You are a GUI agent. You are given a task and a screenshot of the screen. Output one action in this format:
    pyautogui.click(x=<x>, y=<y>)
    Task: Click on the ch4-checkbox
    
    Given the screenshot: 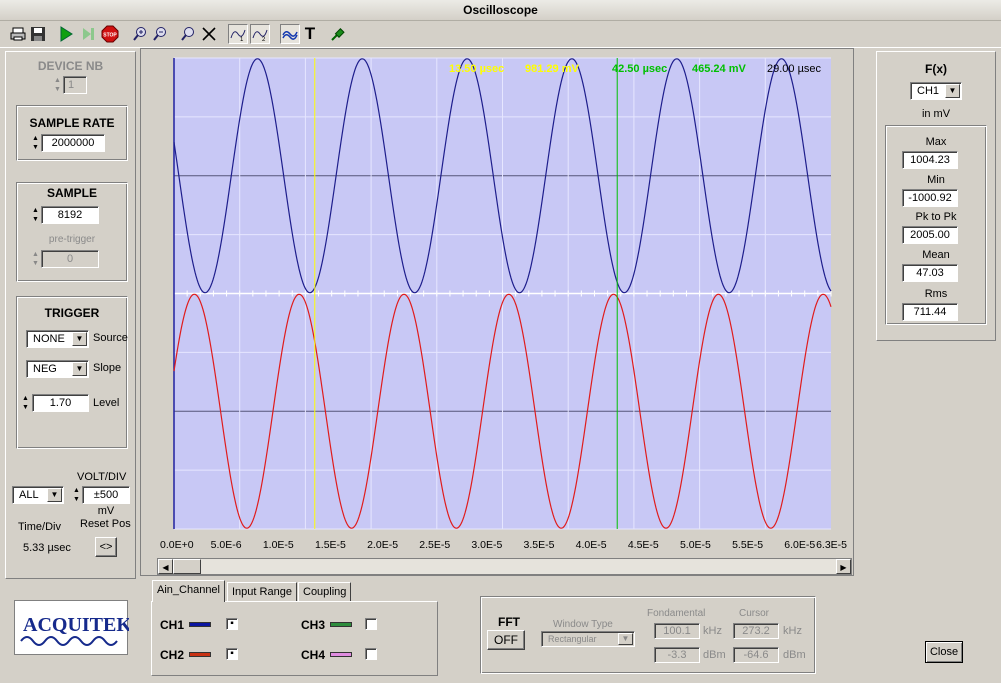 What is the action you would take?
    pyautogui.click(x=371, y=654)
    